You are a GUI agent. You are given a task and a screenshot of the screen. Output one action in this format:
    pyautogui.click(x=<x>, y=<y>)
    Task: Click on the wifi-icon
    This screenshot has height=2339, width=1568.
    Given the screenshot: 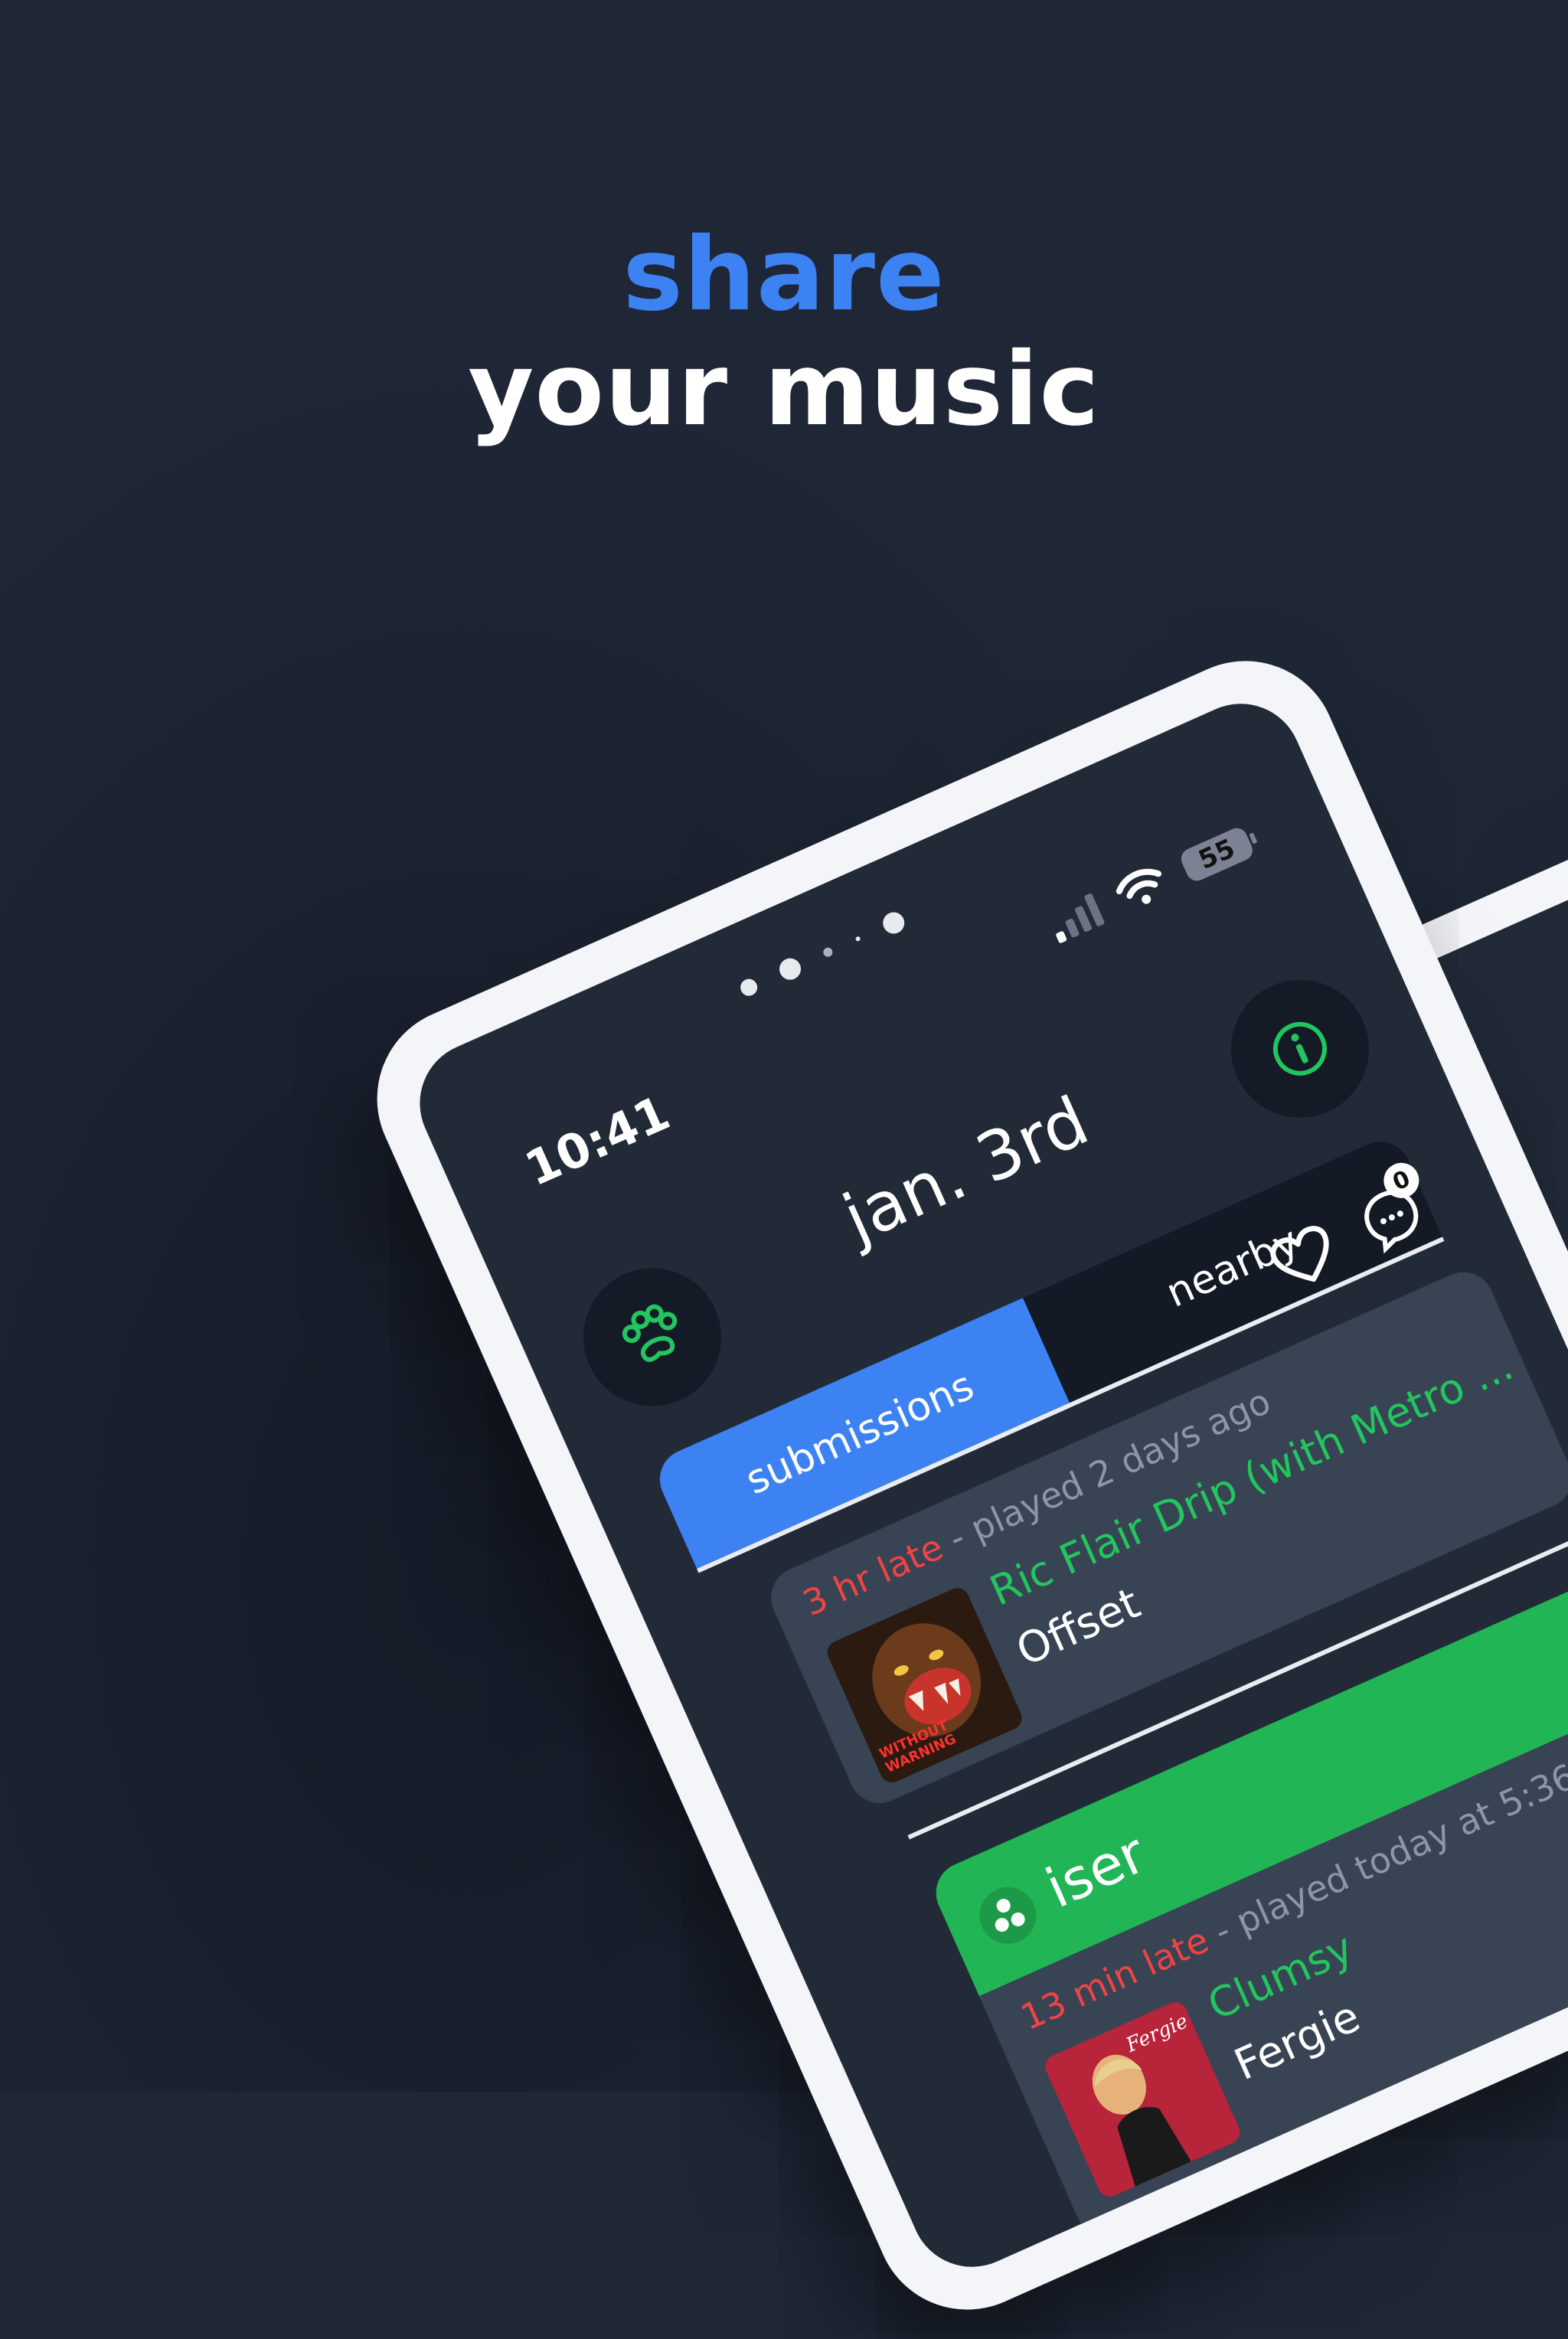 What is the action you would take?
    pyautogui.click(x=1139, y=886)
    